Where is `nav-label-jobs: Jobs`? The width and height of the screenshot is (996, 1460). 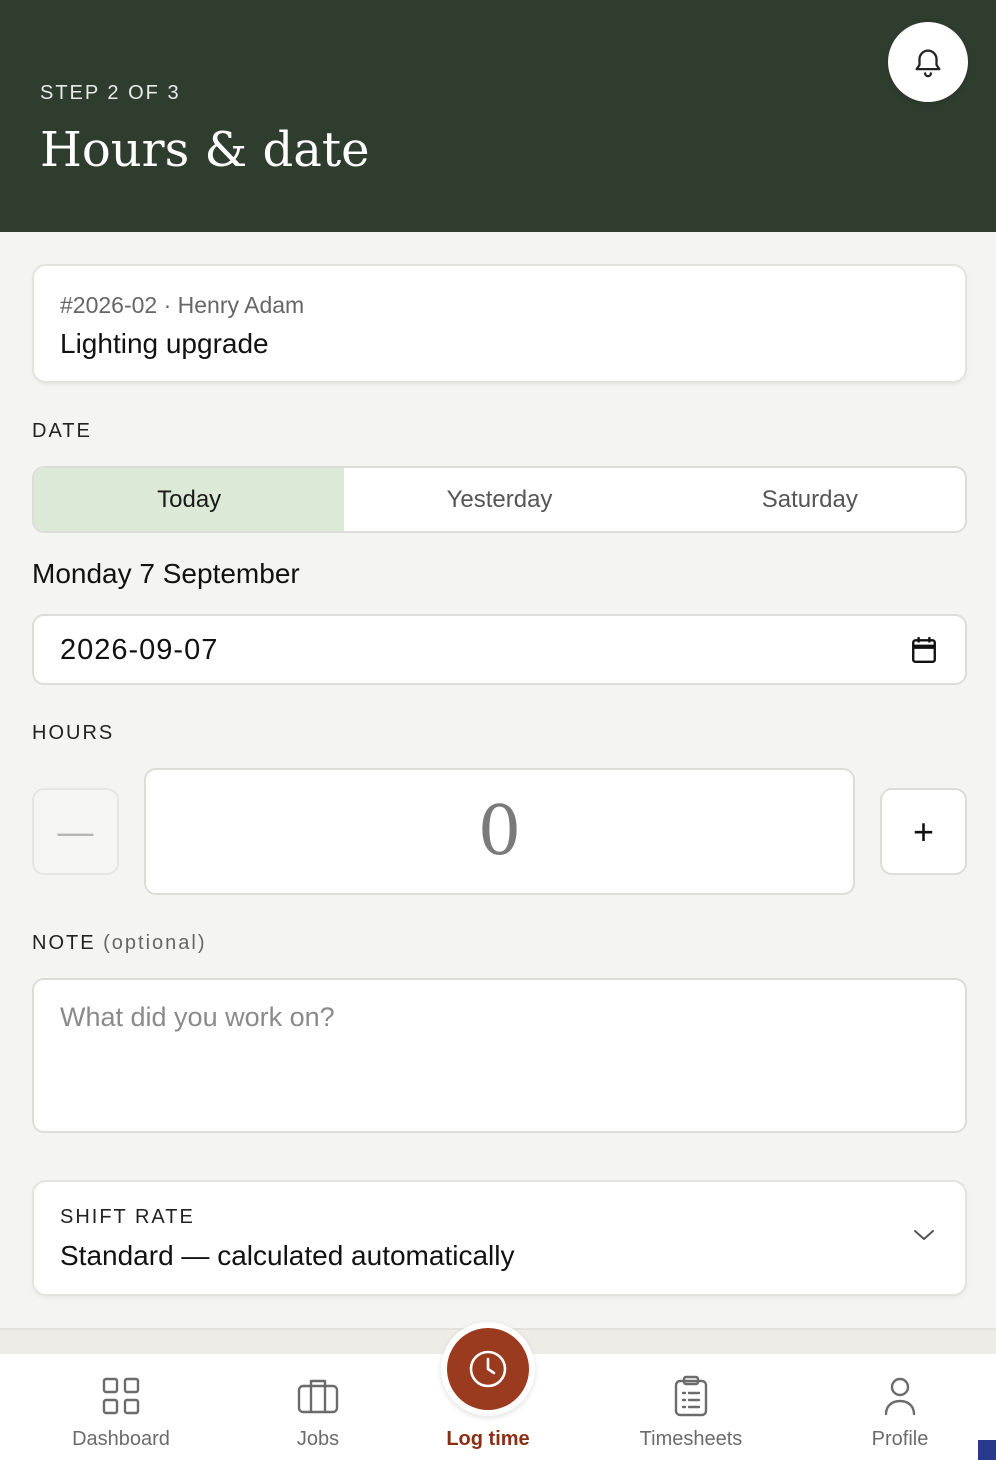 nav-label-jobs: Jobs is located at coordinates (318, 1439).